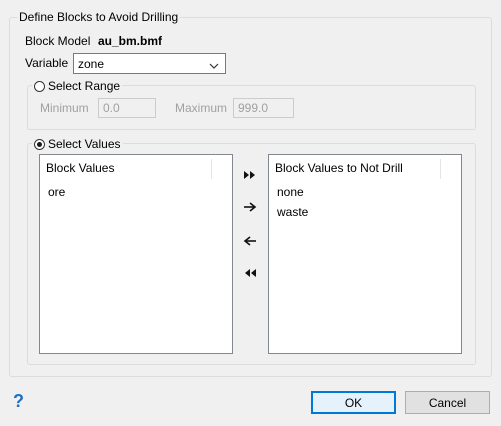 The image size is (501, 426). Describe the element at coordinates (91, 64) in the screenshot. I see `variable-dropdown-value: zone` at that location.